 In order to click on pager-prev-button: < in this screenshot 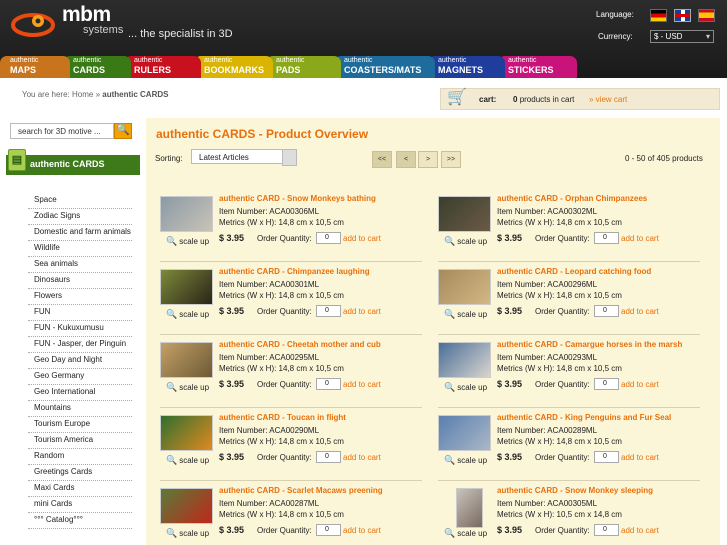, I will do `click(406, 159)`.